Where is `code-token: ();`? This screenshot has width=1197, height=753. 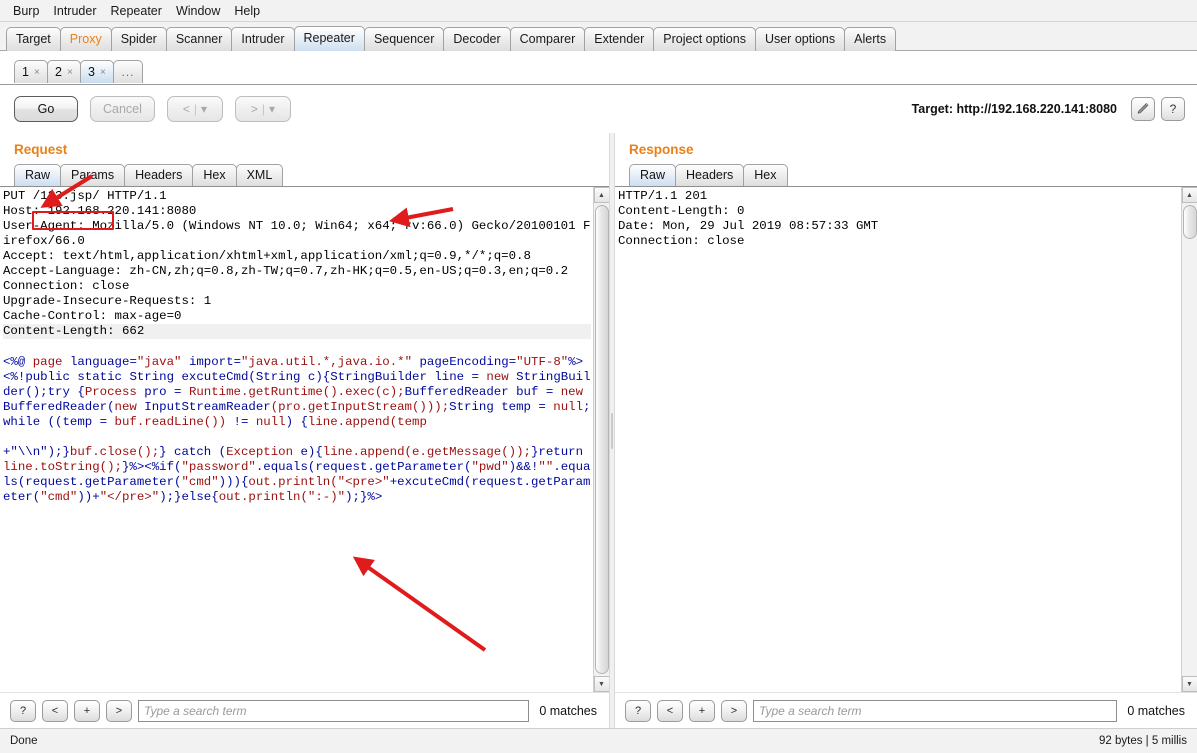
code-token: (); is located at coordinates (36, 391).